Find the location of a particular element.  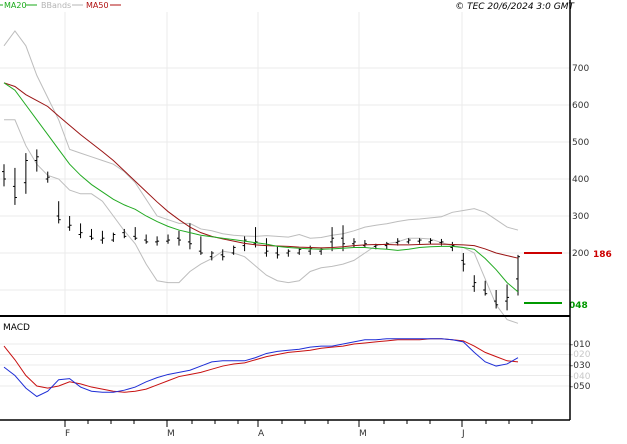

price-y-tick-200: 200 is located at coordinates (580, 254).